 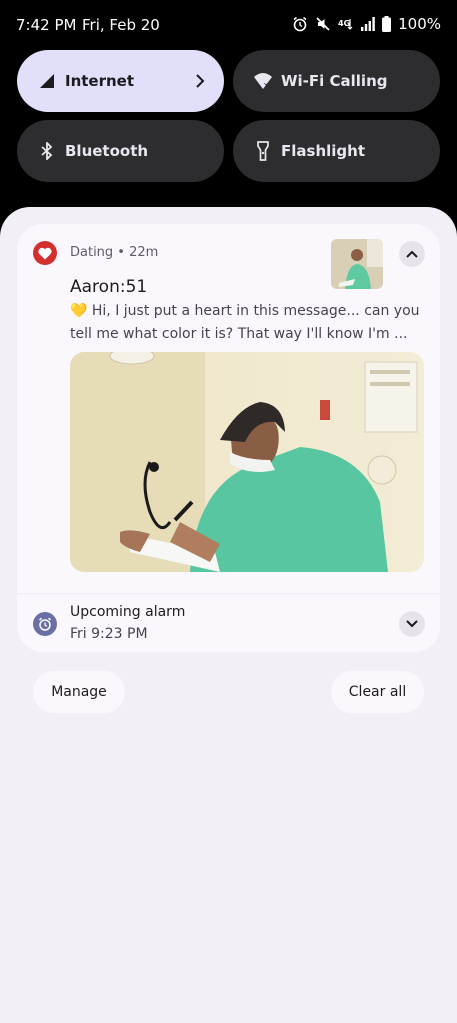 What do you see at coordinates (107, 151) in the screenshot?
I see `tile-bluetooth-label: Bluetooth` at bounding box center [107, 151].